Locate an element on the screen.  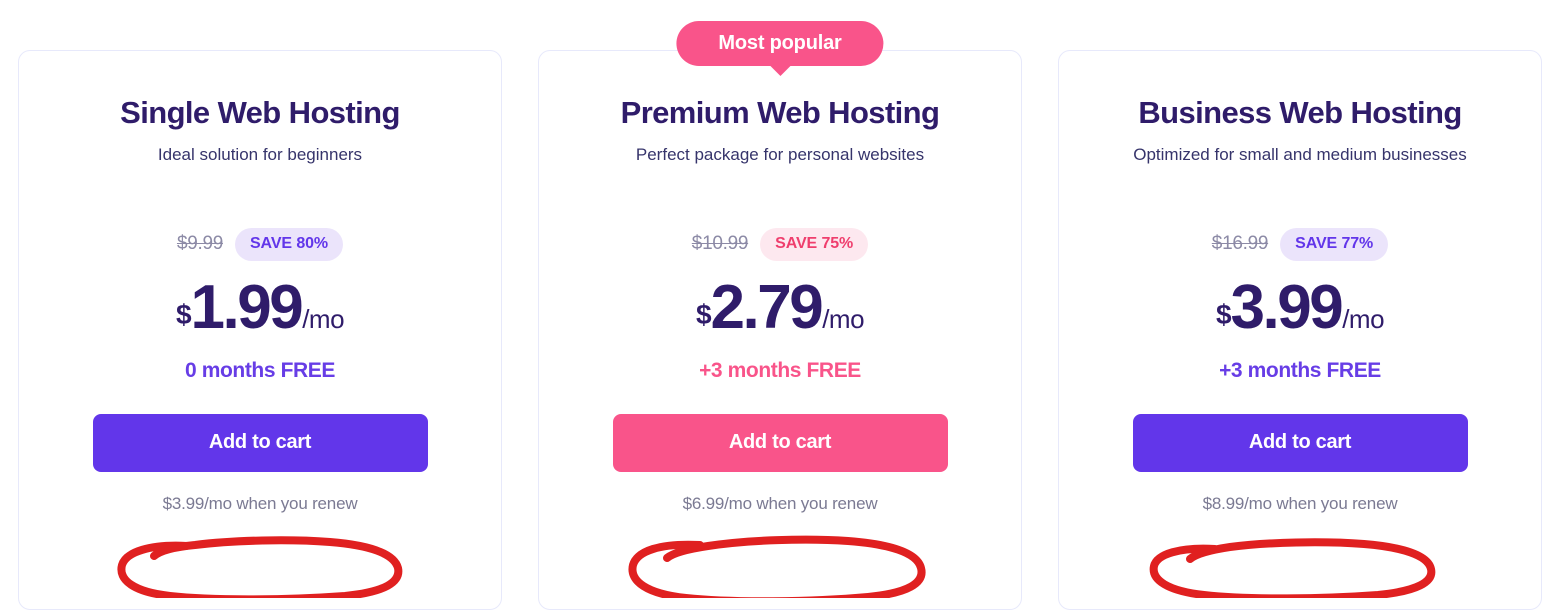
old-price: $16.99 is located at coordinates (1240, 244).